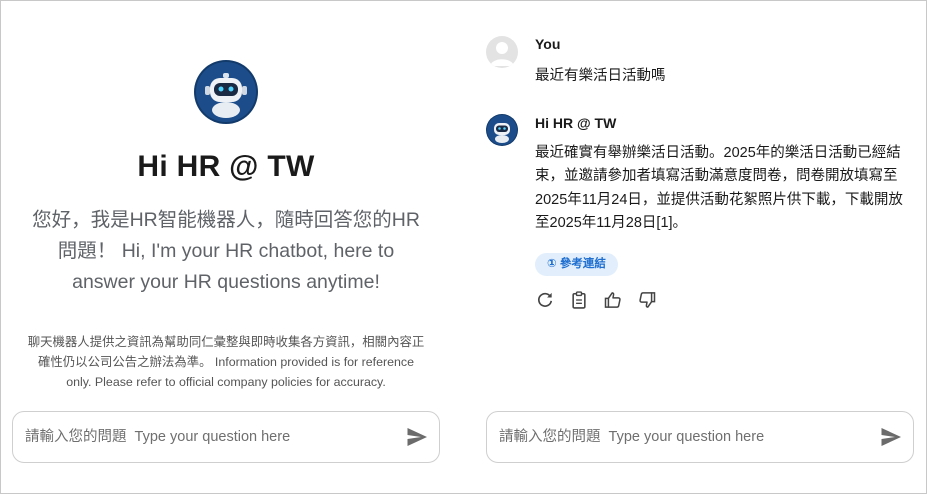  What do you see at coordinates (226, 166) in the screenshot?
I see `welcome-title: Hi HR @ TW` at bounding box center [226, 166].